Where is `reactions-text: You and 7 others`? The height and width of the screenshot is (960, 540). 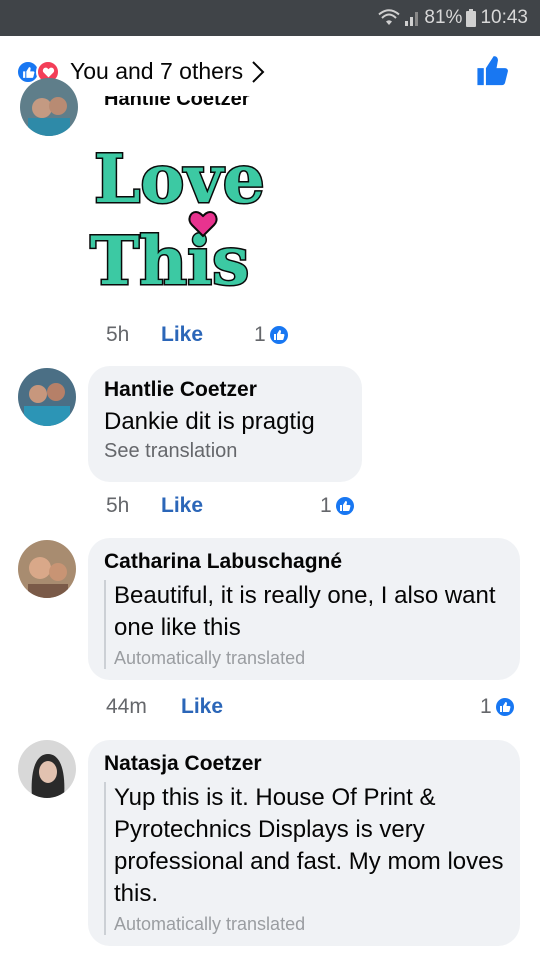 reactions-text: You and 7 others is located at coordinates (157, 71).